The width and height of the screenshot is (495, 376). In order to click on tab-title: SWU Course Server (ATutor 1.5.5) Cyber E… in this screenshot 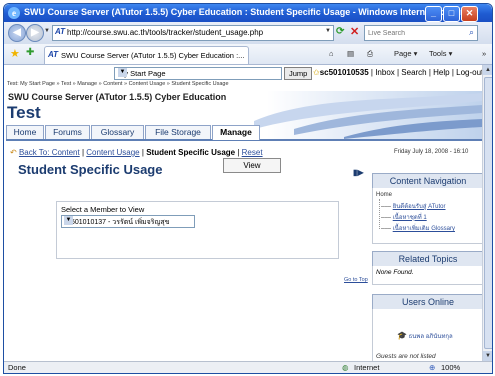, I will do `click(153, 55)`.